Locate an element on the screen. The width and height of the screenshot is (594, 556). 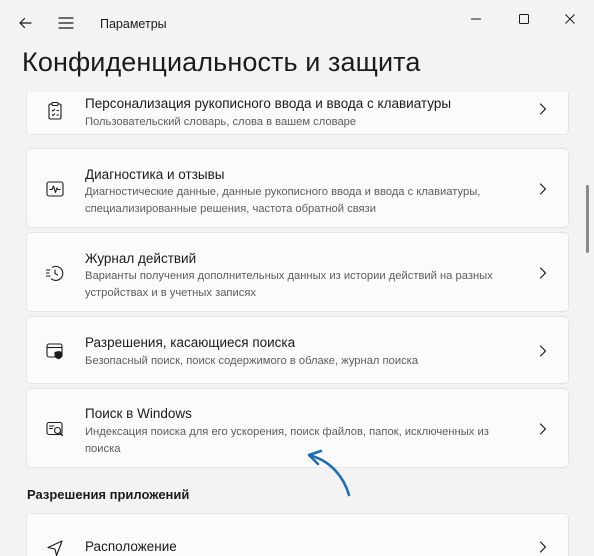
history-icon is located at coordinates (54, 273).